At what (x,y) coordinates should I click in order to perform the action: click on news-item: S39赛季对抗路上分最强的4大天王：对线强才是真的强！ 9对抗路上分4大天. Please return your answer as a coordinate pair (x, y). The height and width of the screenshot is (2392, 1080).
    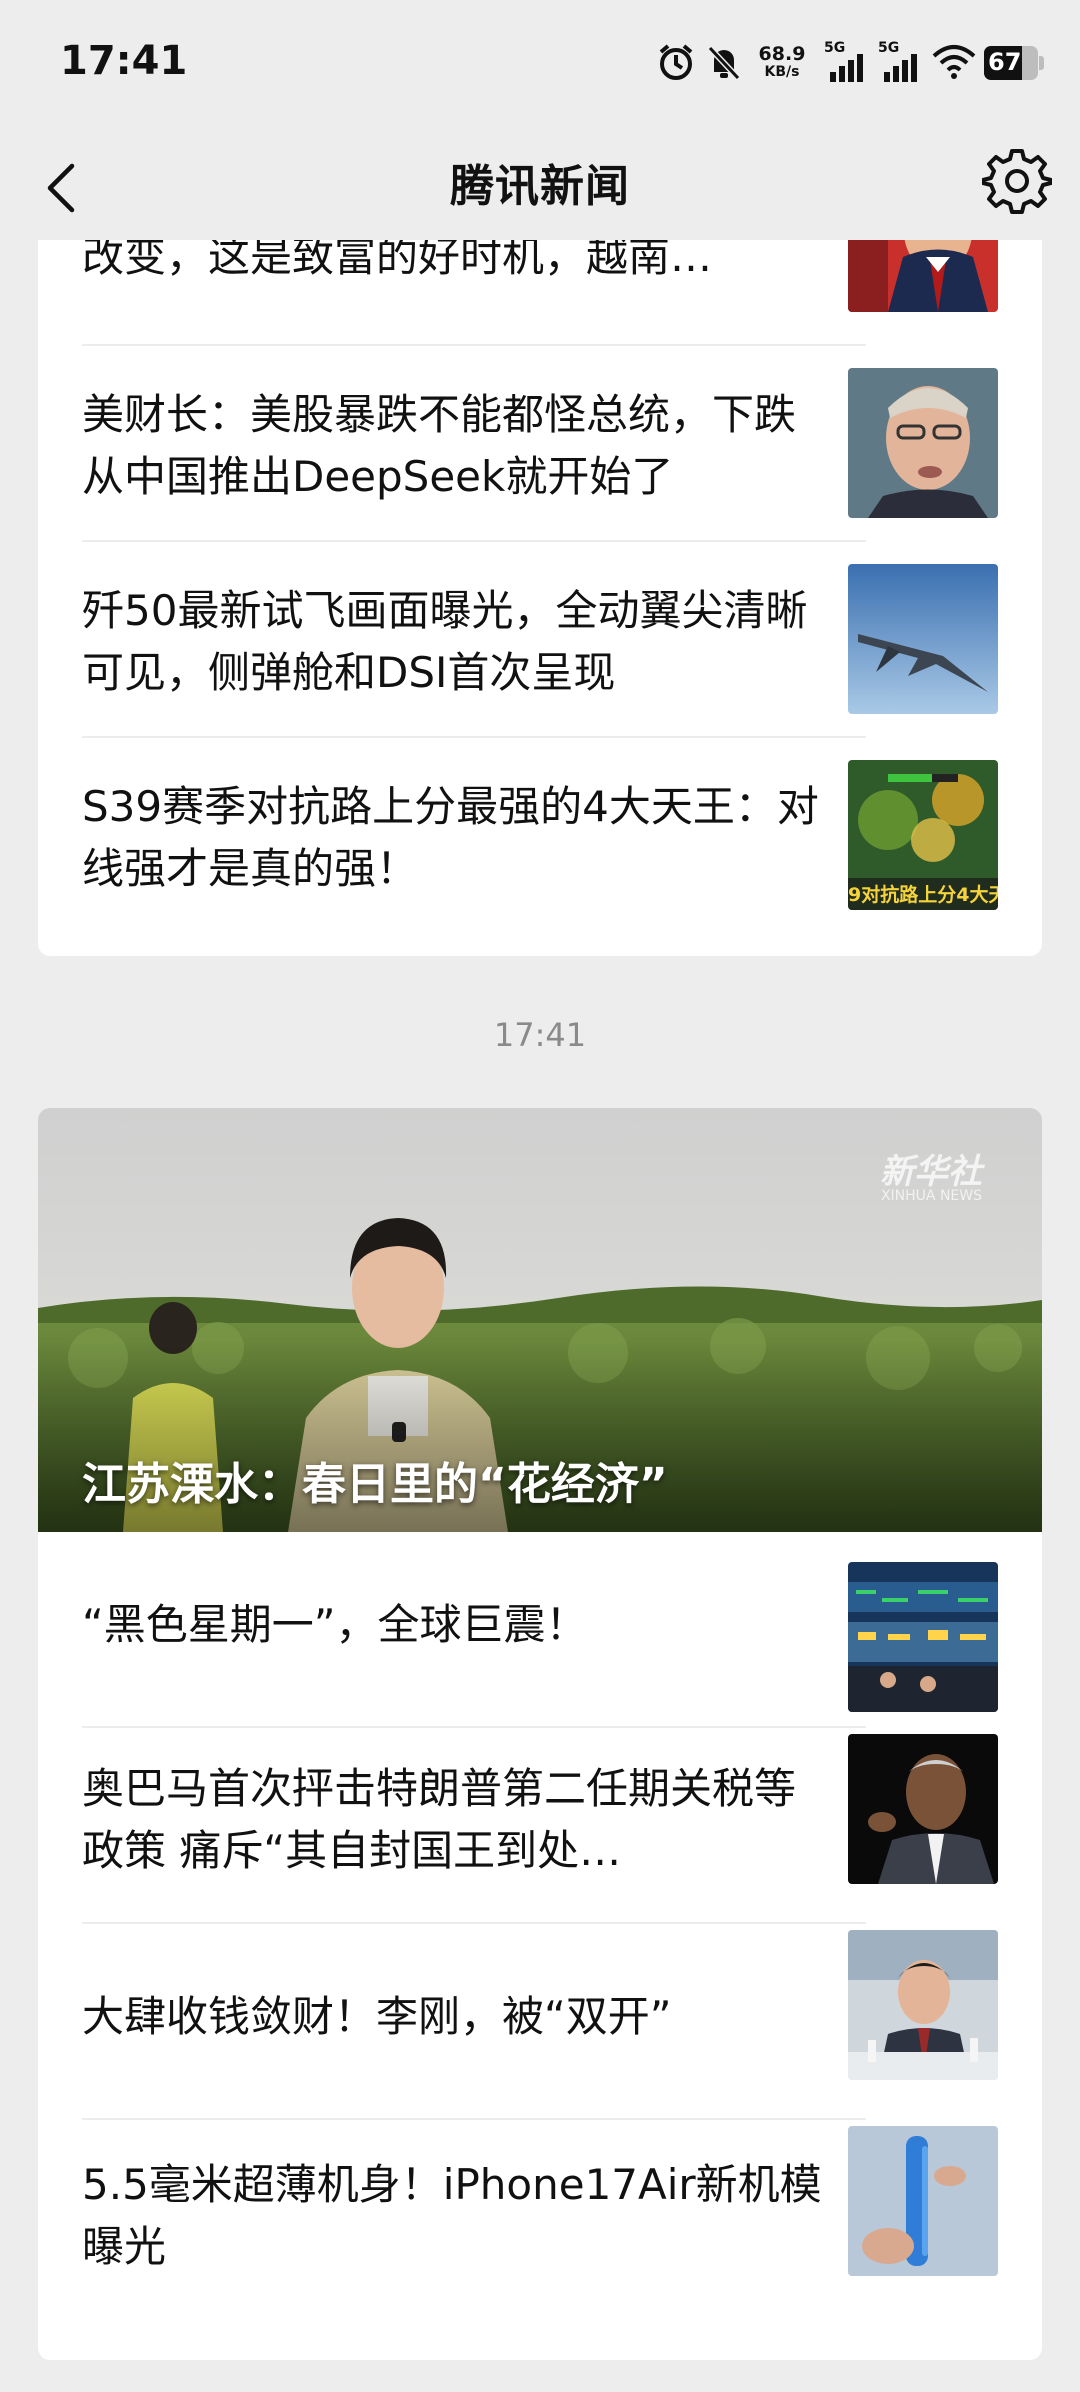
    Looking at the image, I should click on (540, 836).